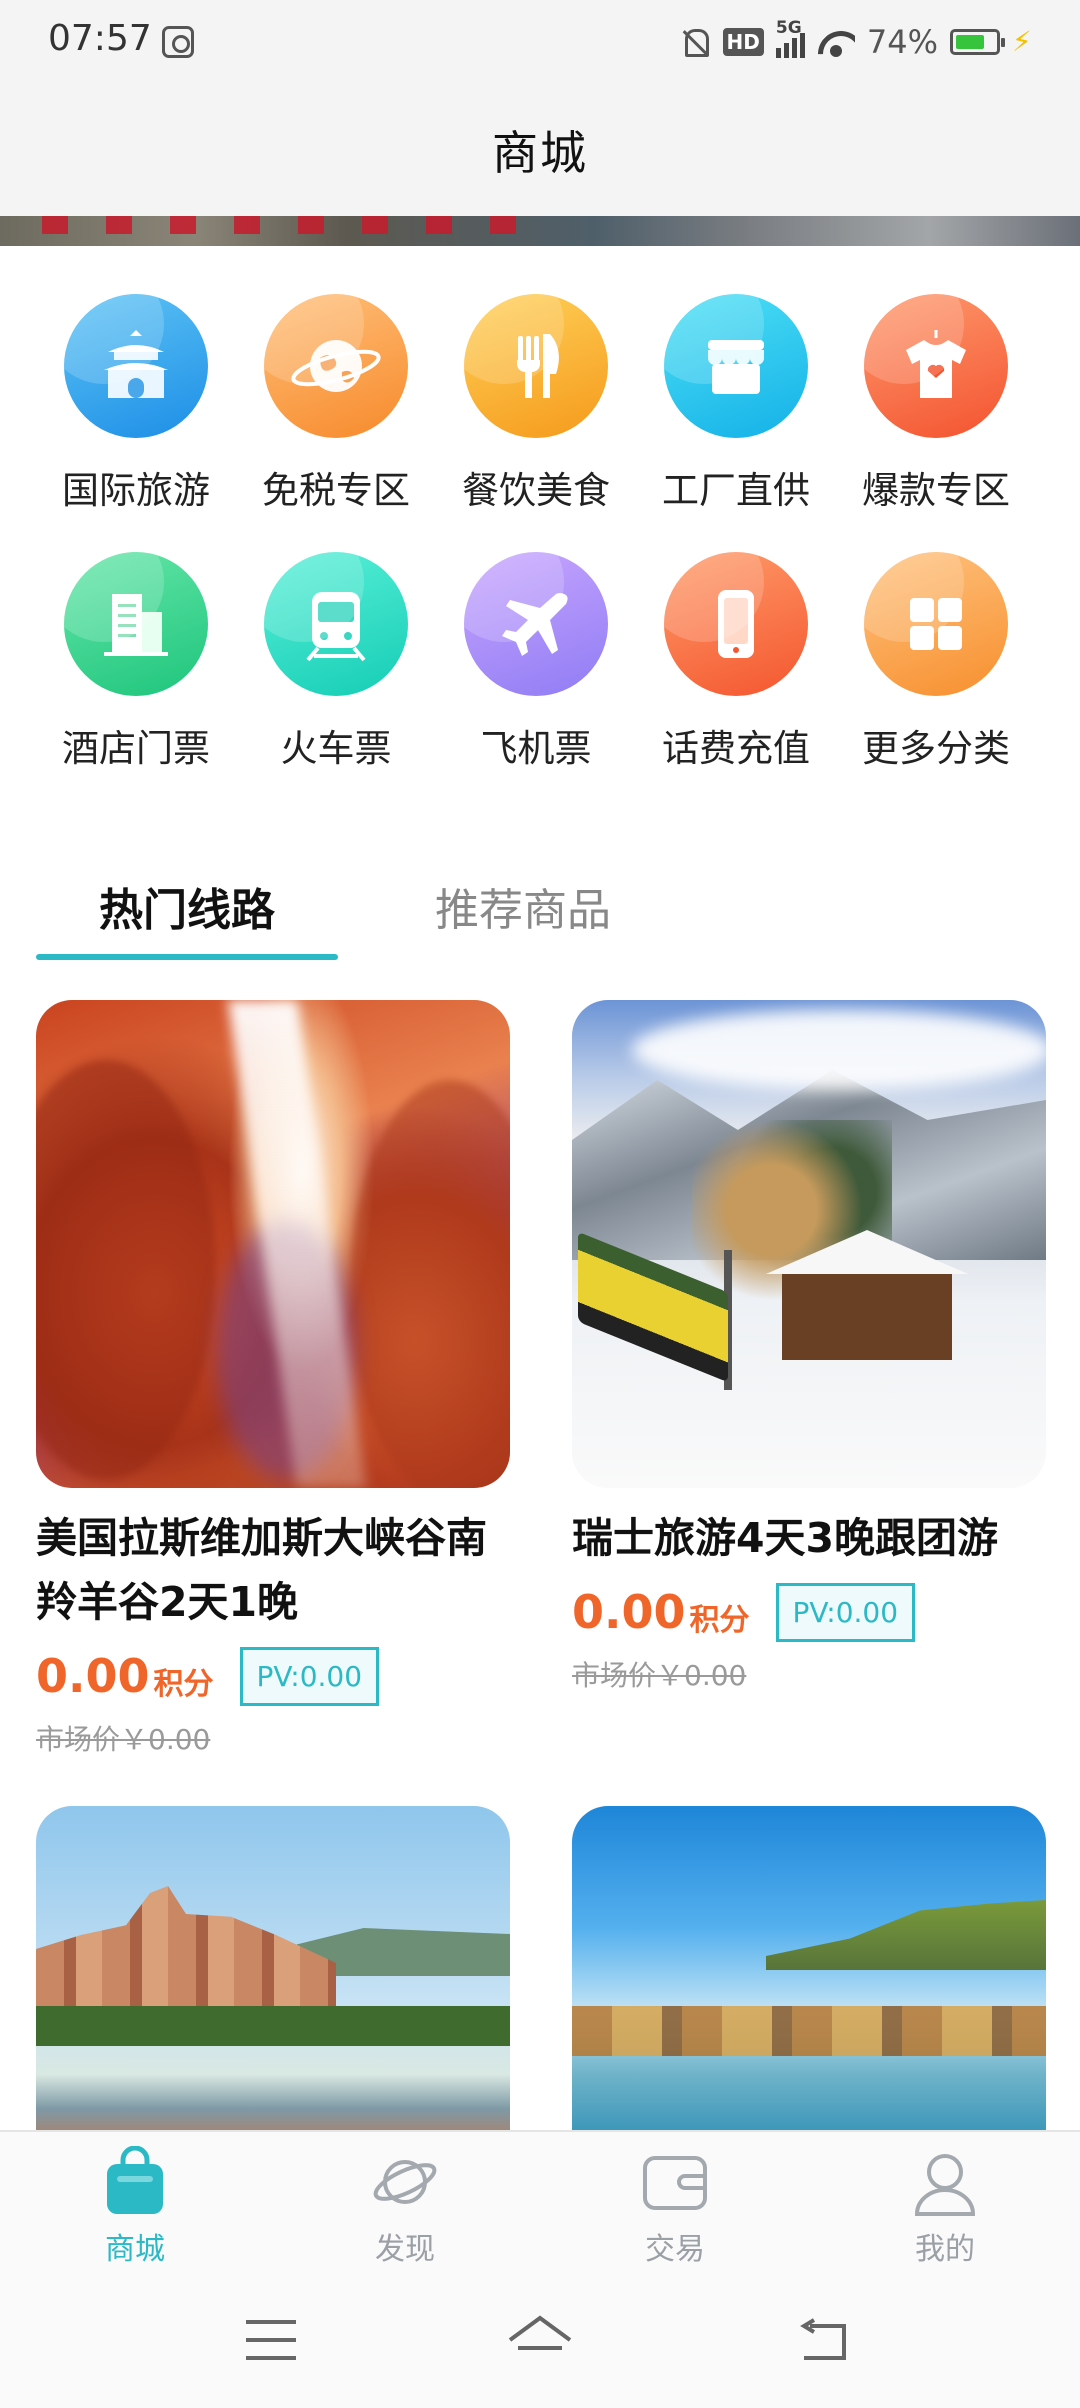 The image size is (1080, 2408). What do you see at coordinates (743, 42) in the screenshot?
I see `hd-badge: HD` at bounding box center [743, 42].